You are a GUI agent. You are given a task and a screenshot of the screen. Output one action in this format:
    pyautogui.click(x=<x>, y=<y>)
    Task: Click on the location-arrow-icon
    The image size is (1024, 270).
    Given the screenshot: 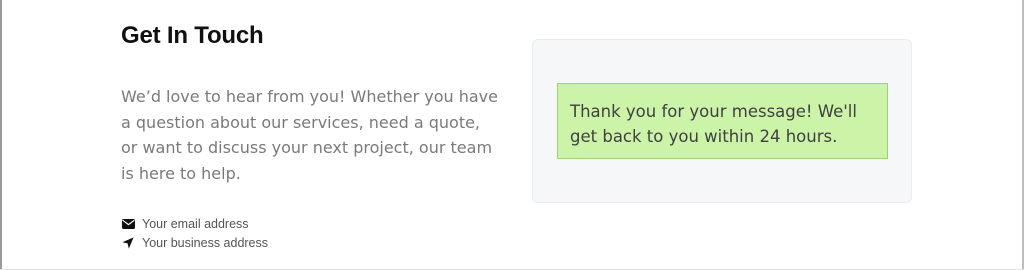 What is the action you would take?
    pyautogui.click(x=128, y=243)
    